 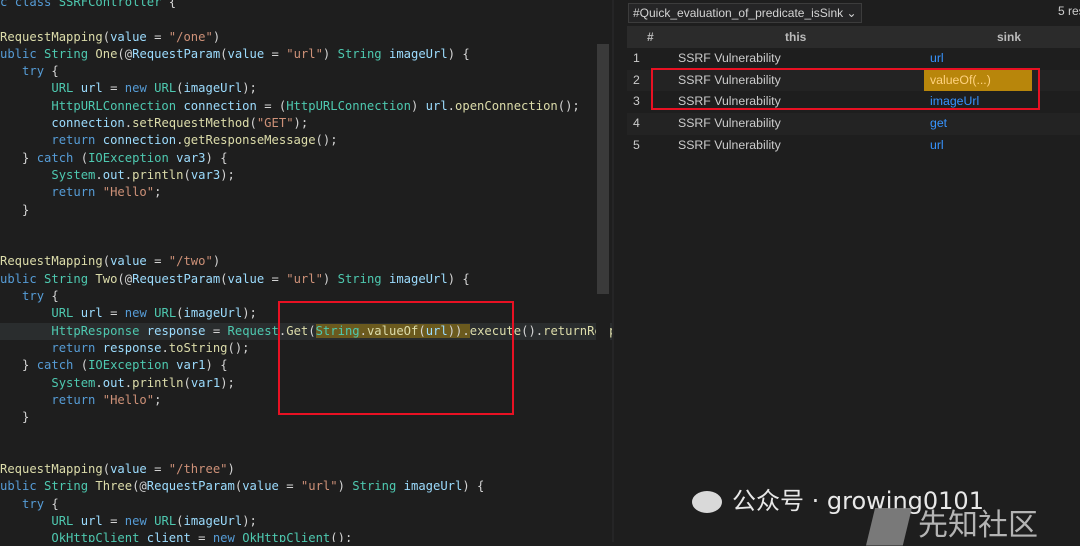 I want to click on column-header-sink: sink, so click(x=1009, y=37).